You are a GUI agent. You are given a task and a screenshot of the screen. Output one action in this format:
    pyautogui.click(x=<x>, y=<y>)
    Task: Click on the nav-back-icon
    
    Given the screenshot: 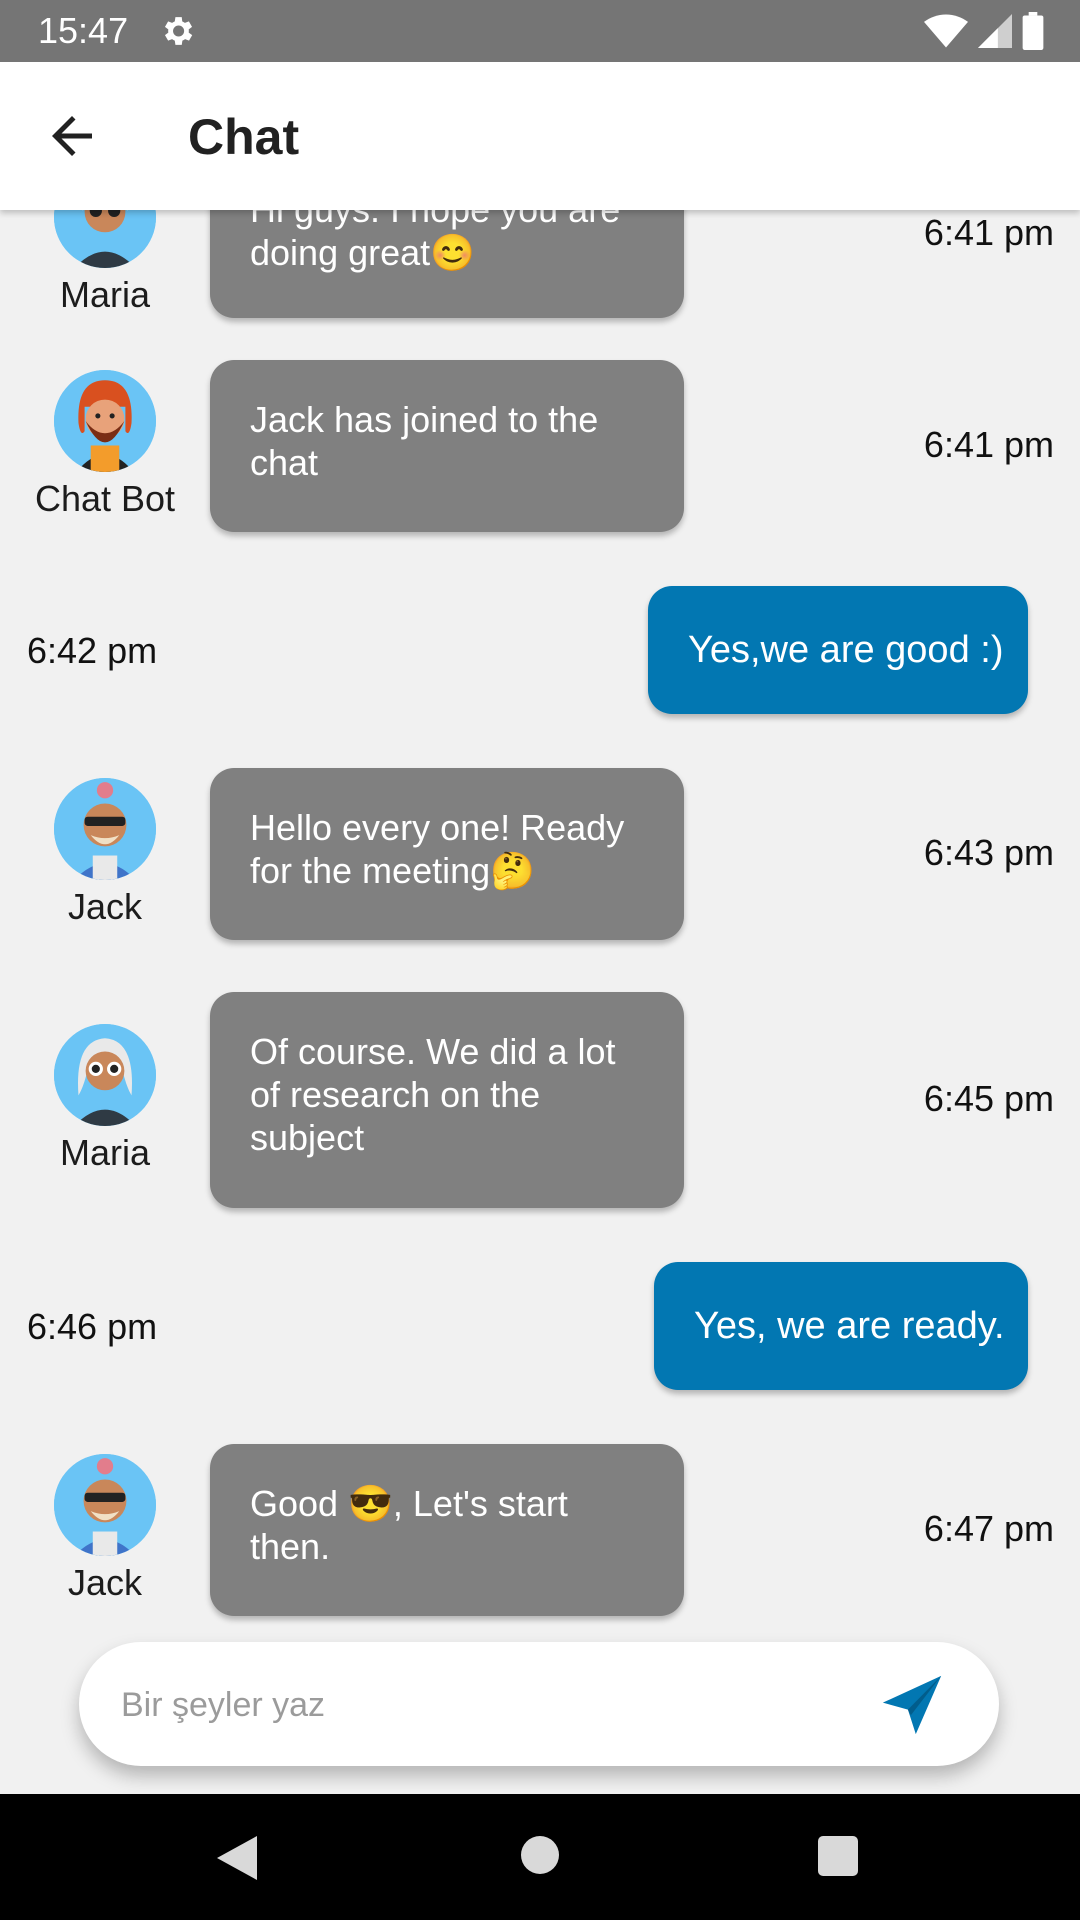 What is the action you would take?
    pyautogui.click(x=237, y=1858)
    